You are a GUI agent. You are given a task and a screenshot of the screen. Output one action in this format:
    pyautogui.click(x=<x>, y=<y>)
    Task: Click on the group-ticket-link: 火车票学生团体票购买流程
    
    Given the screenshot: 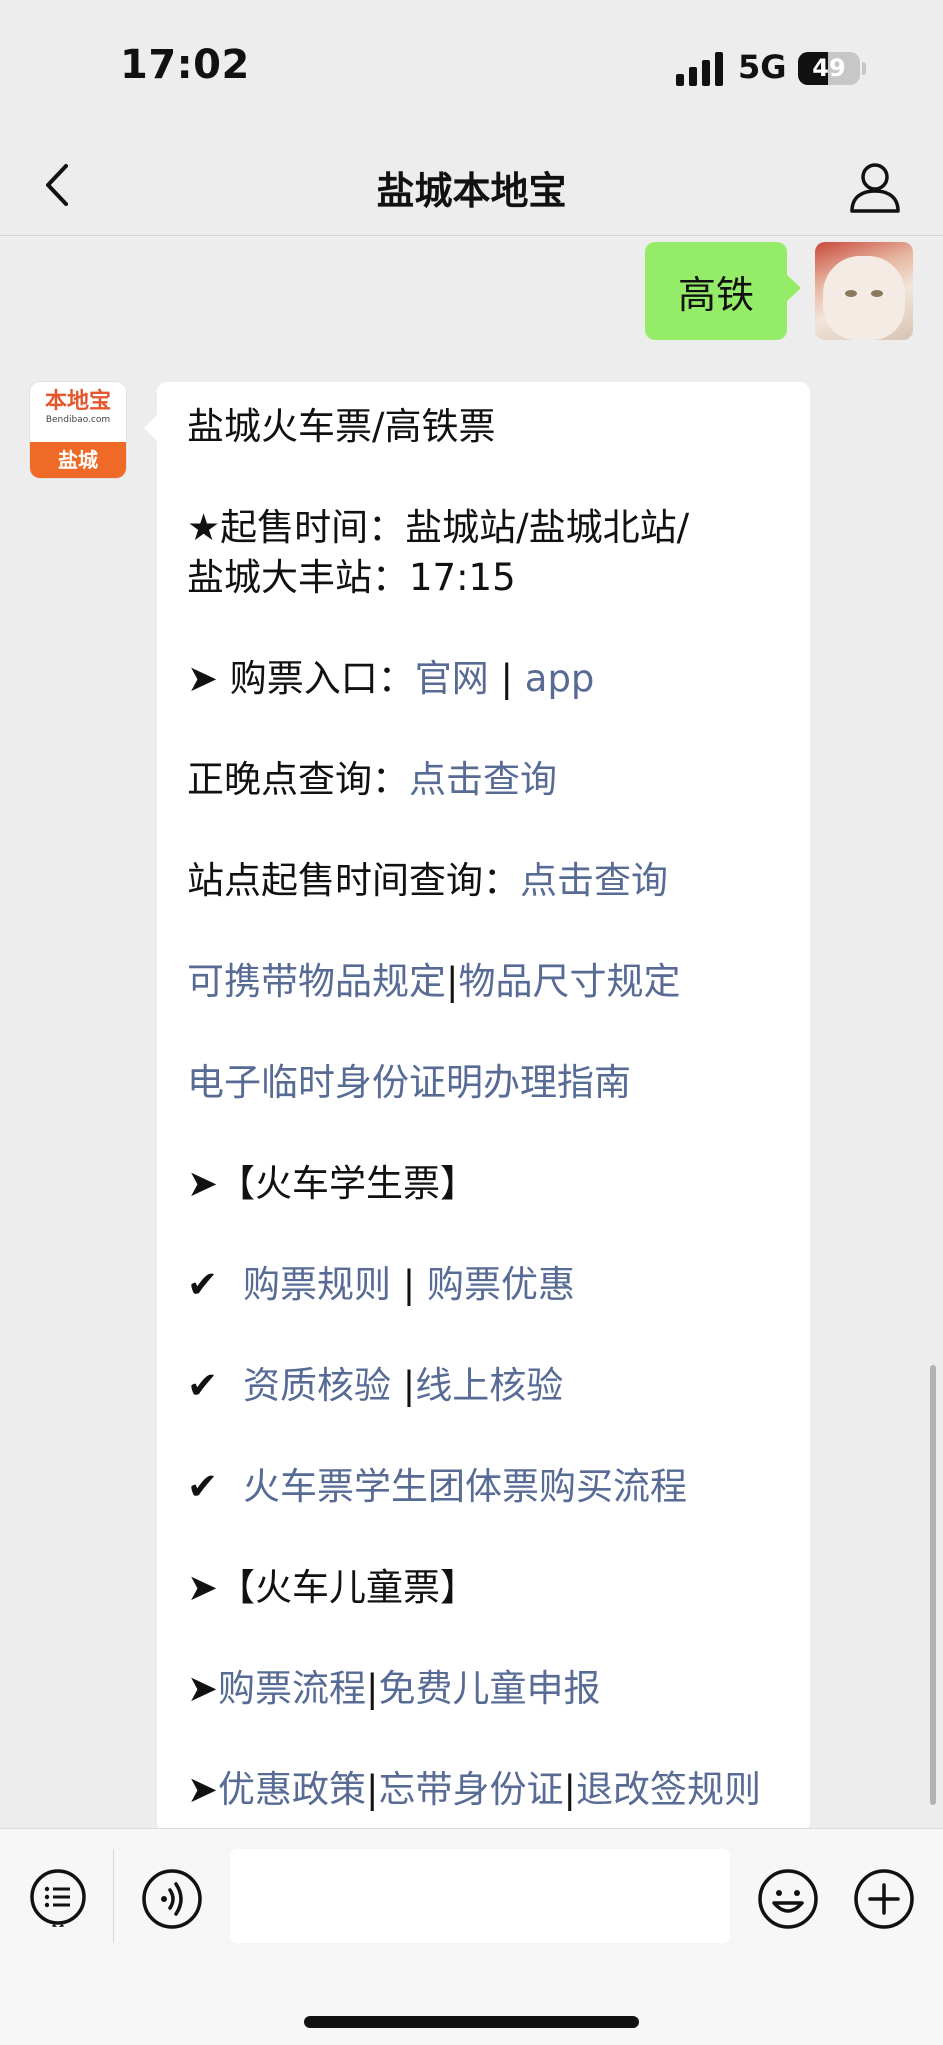 What is the action you would take?
    pyautogui.click(x=465, y=1486)
    